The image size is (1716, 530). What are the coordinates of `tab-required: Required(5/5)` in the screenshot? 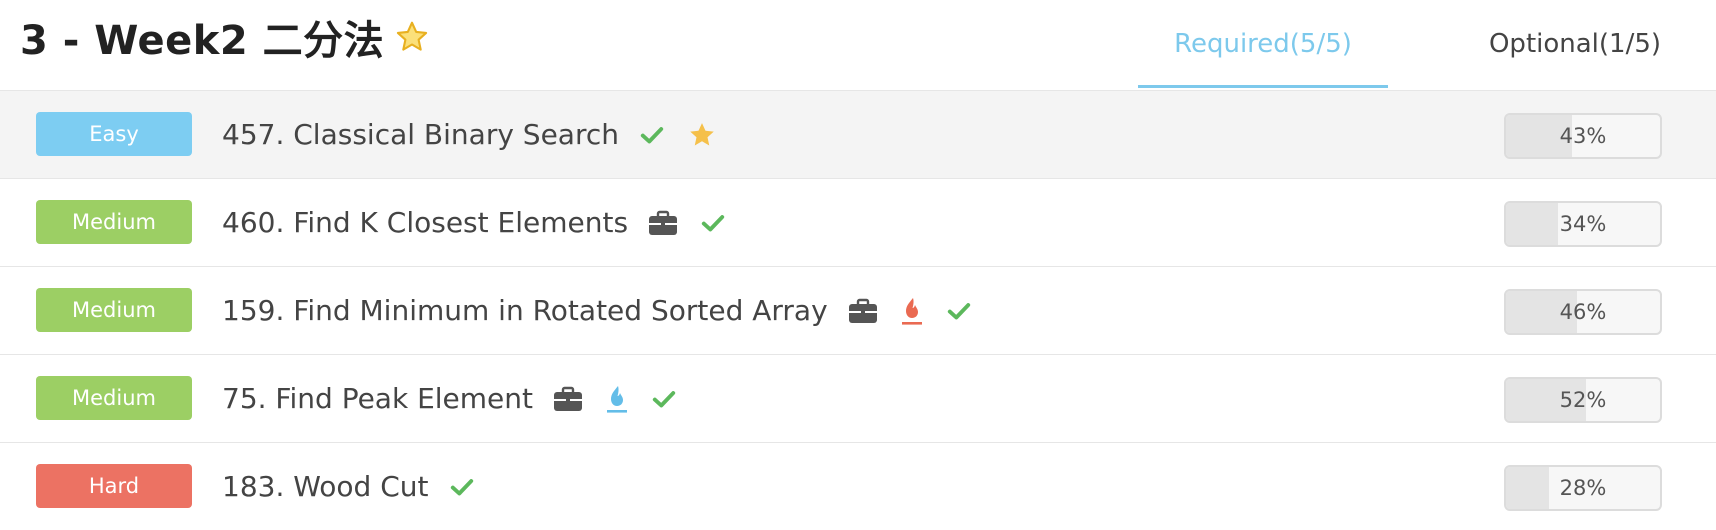 It's located at (1263, 44).